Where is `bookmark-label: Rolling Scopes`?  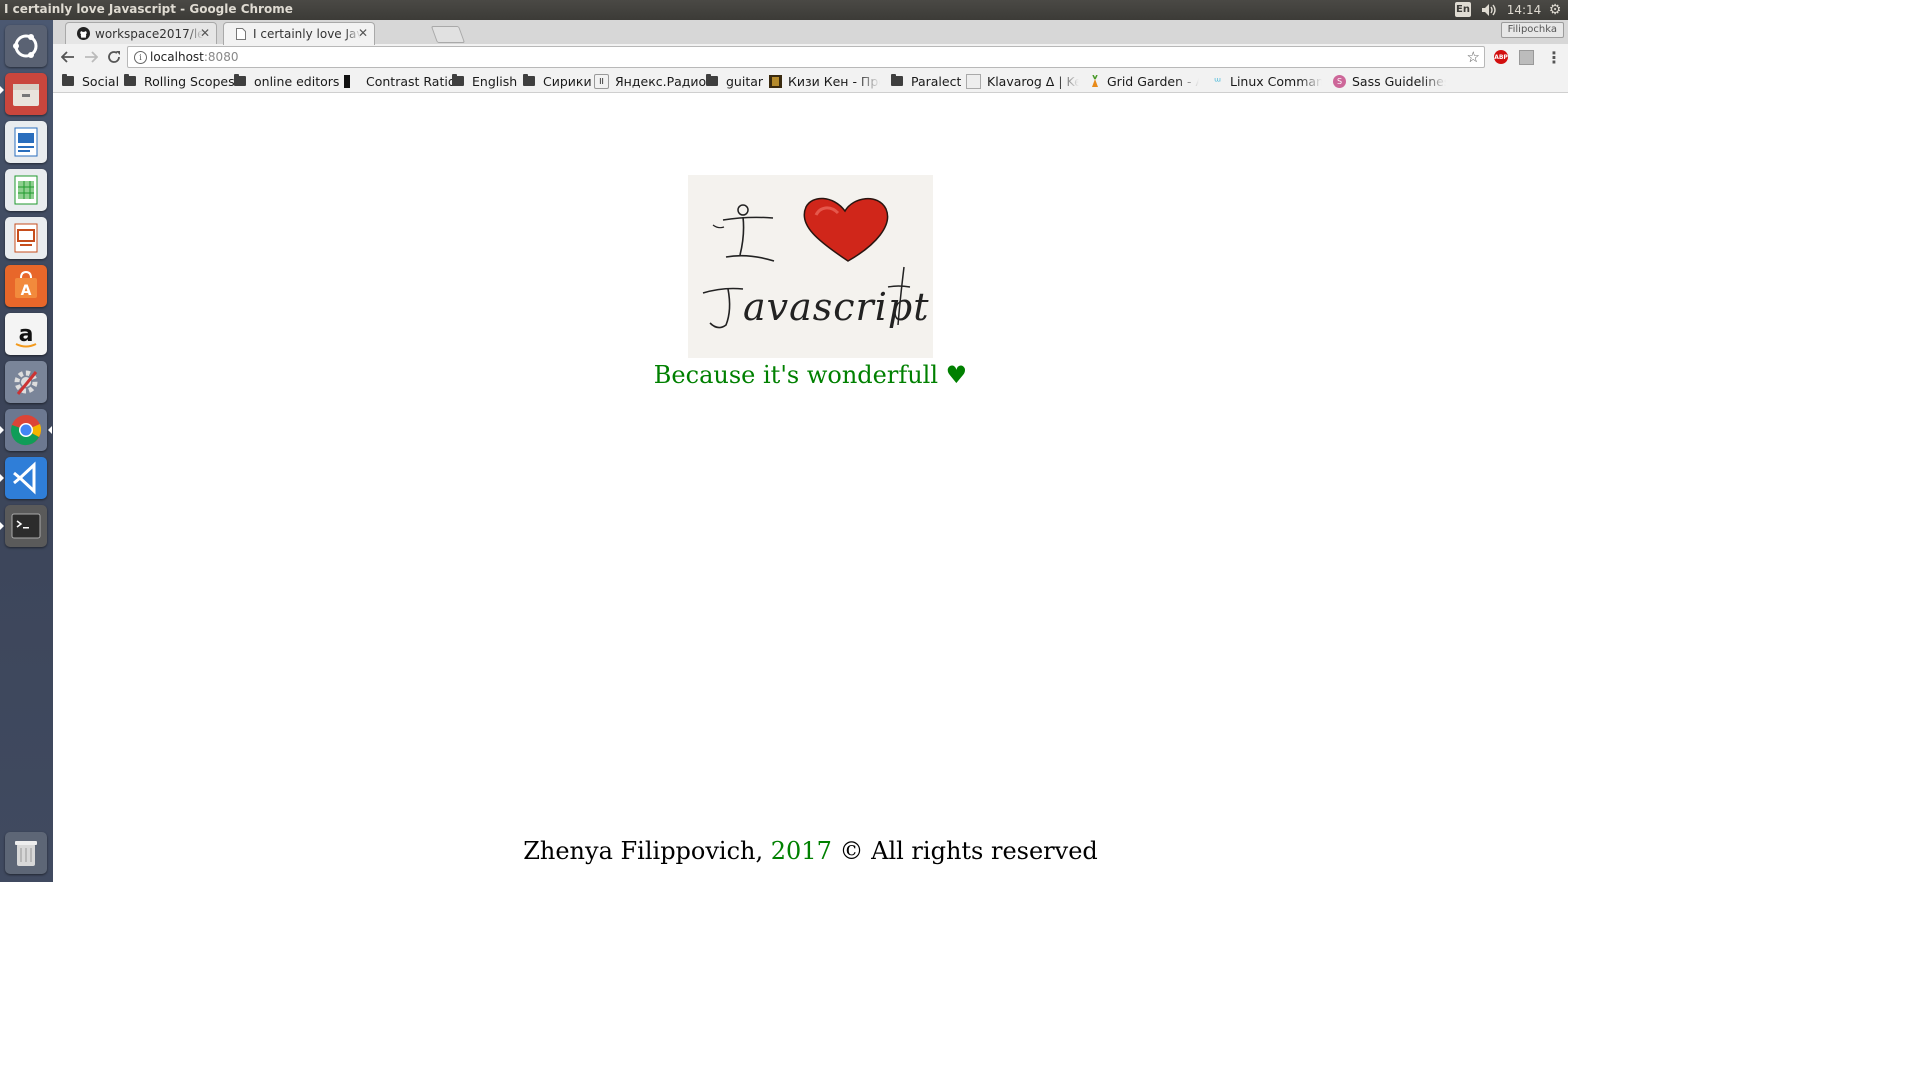
bookmark-label: Rolling Scopes is located at coordinates (189, 81).